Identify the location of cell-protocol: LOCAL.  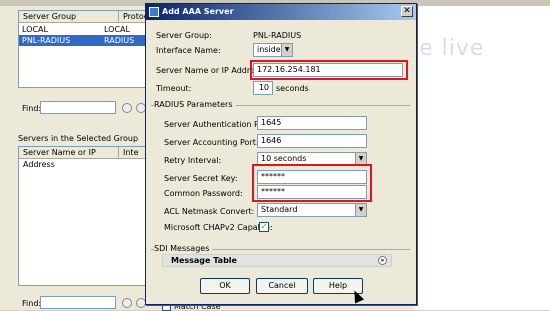
(117, 29).